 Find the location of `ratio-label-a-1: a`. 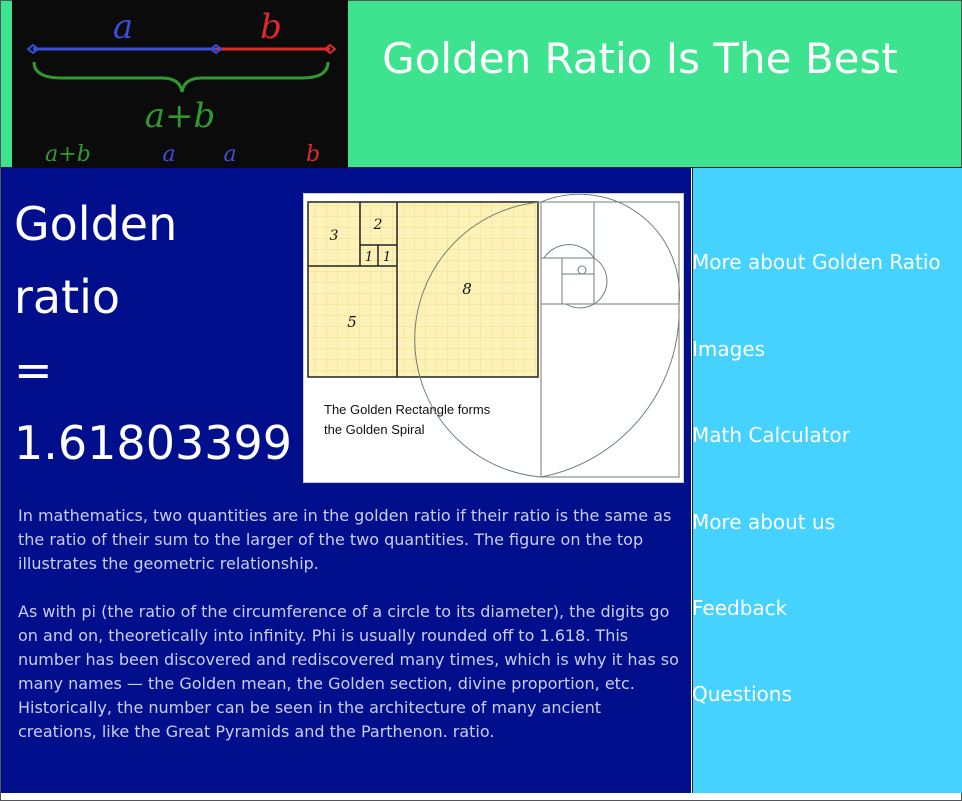

ratio-label-a-1: a is located at coordinates (168, 154).